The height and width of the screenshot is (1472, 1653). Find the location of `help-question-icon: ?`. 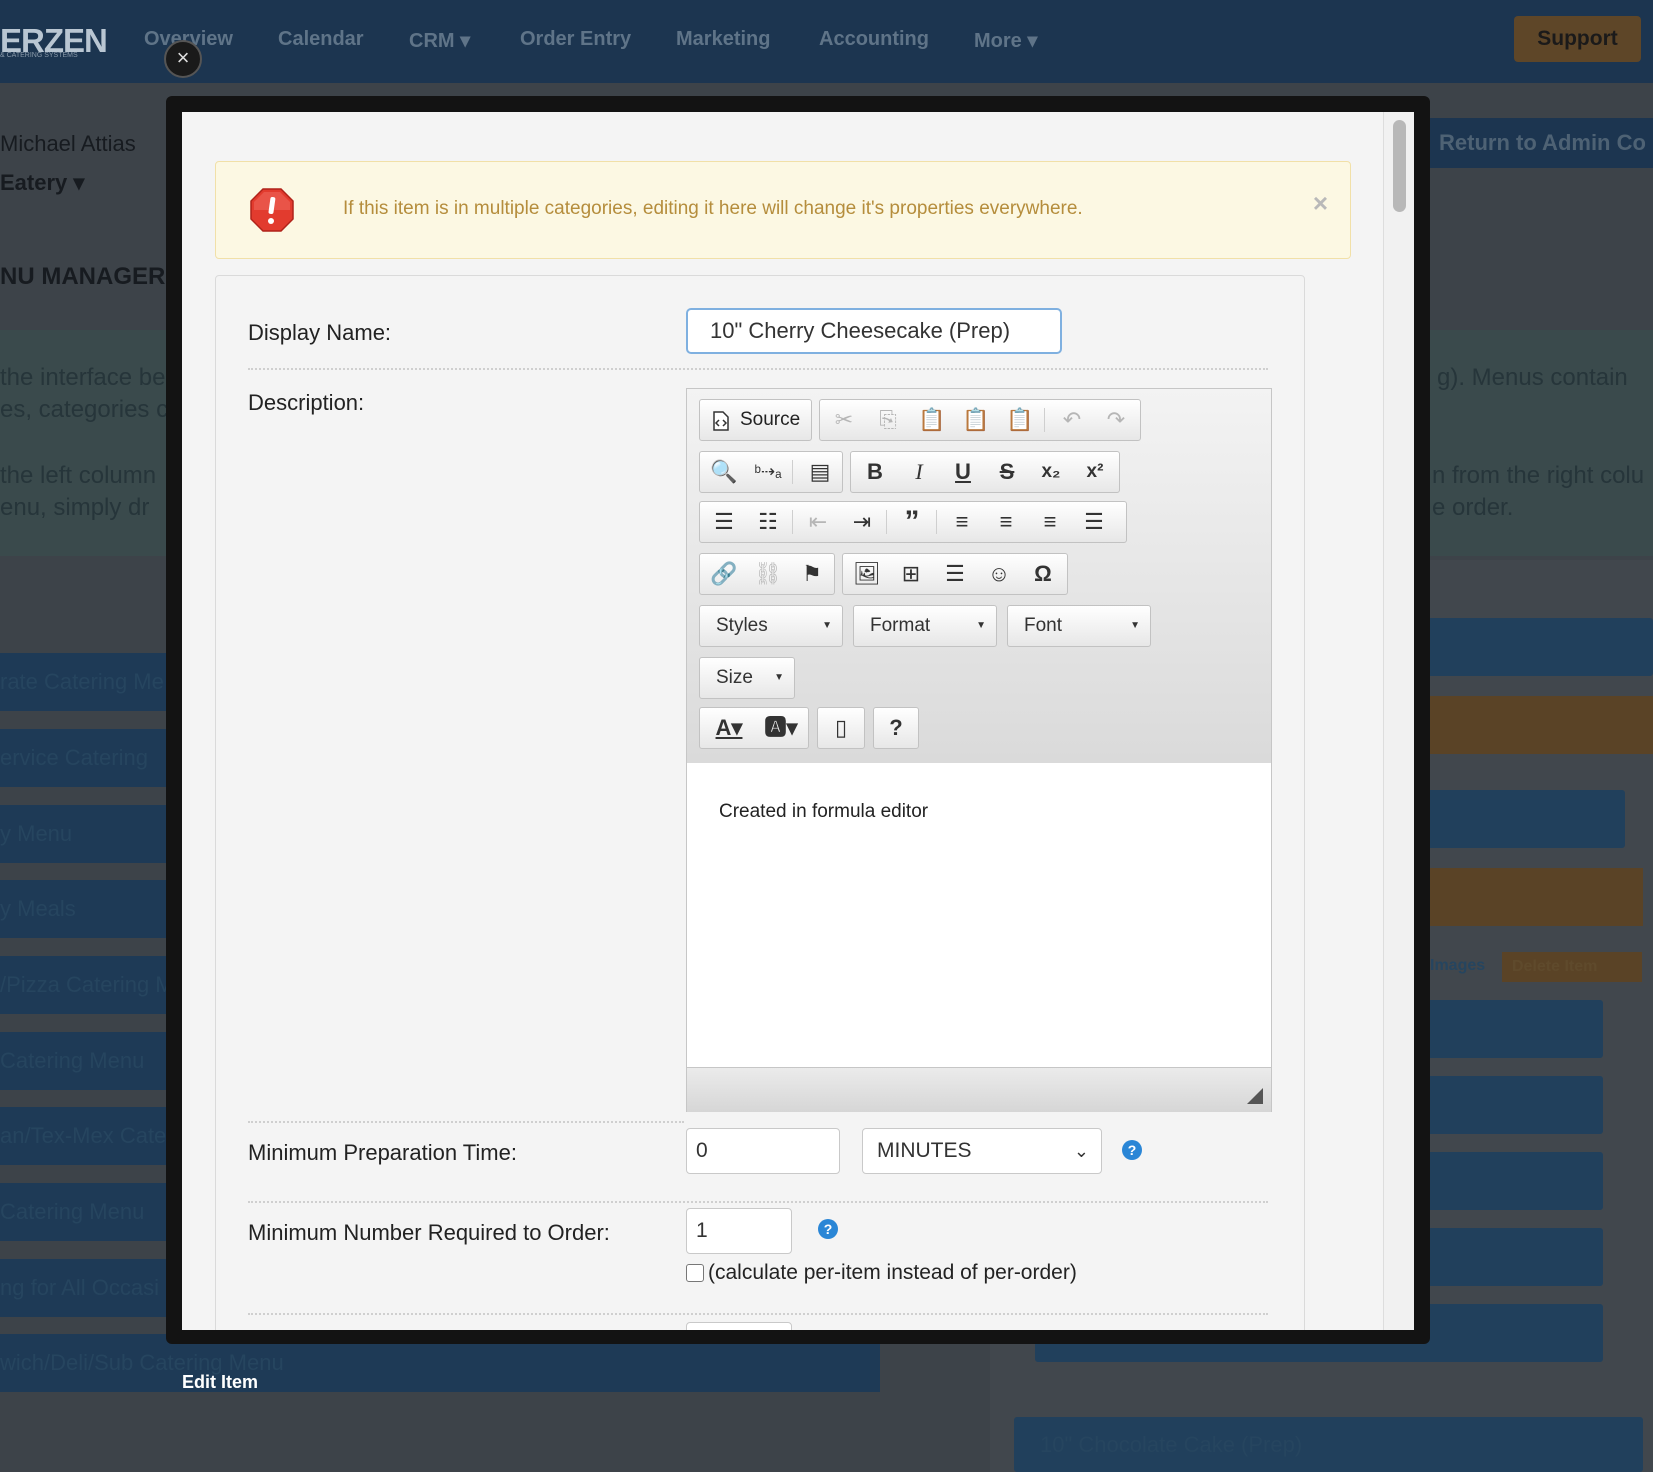

help-question-icon: ? is located at coordinates (896, 728).